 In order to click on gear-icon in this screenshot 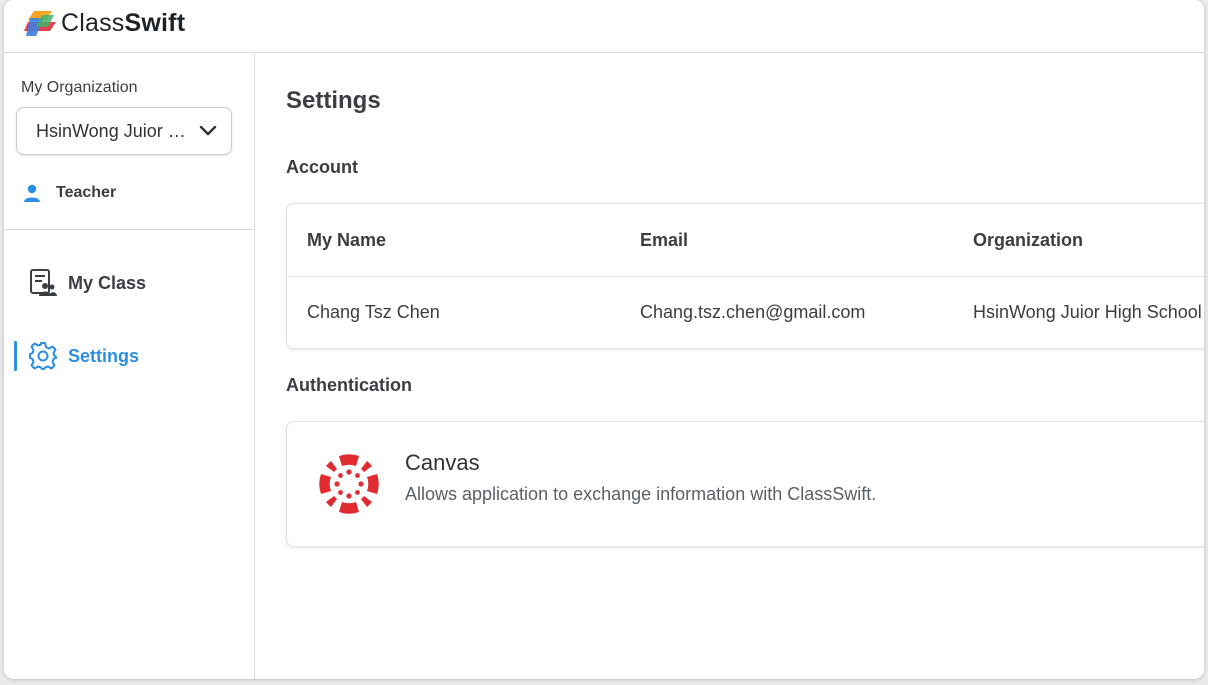, I will do `click(43, 356)`.